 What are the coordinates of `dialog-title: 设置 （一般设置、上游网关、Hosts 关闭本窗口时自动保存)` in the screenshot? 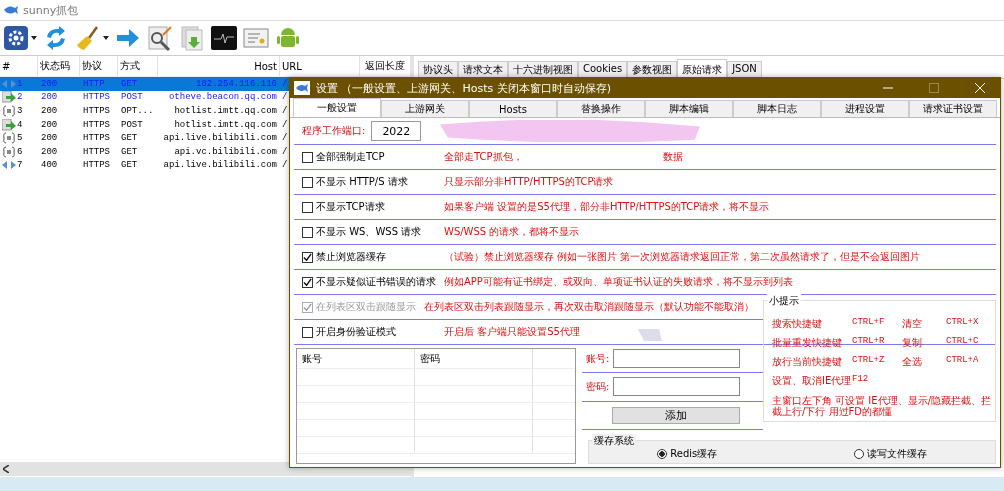 It's located at (464, 88).